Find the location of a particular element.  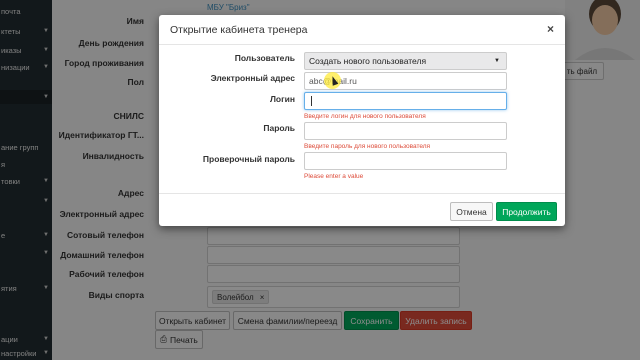

modal-title: Открытие кабинета тренера is located at coordinates (239, 30).